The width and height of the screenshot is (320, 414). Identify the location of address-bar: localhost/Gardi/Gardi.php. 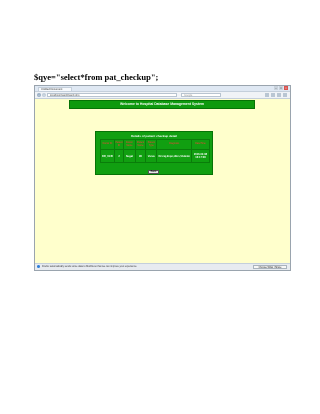
(112, 95).